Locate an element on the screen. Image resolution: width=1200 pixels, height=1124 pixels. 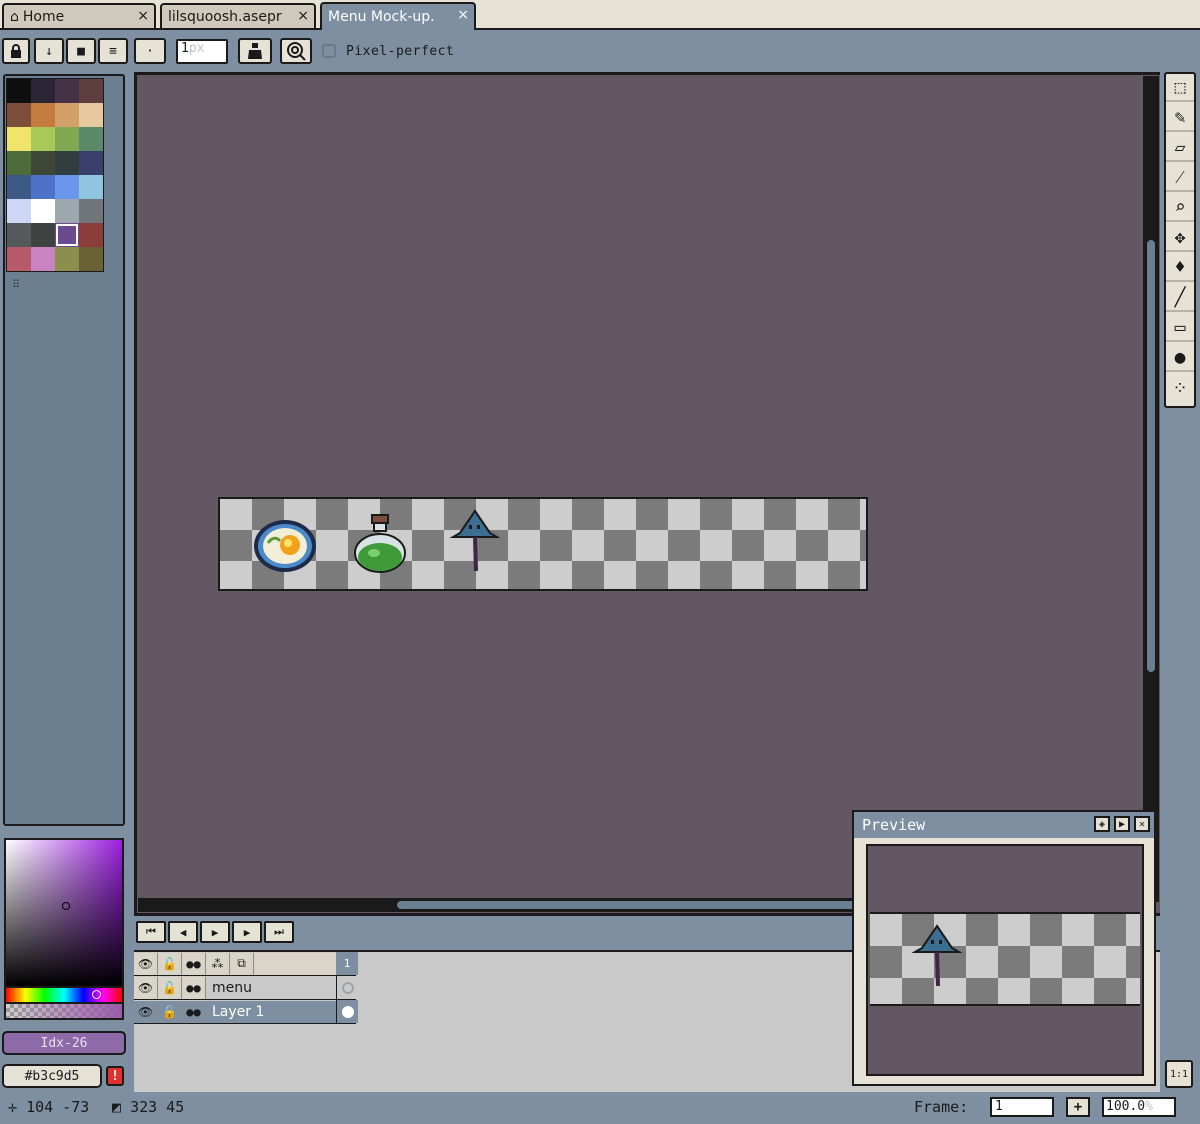
palette-grip-icon: ⠿ is located at coordinates (16, 284).